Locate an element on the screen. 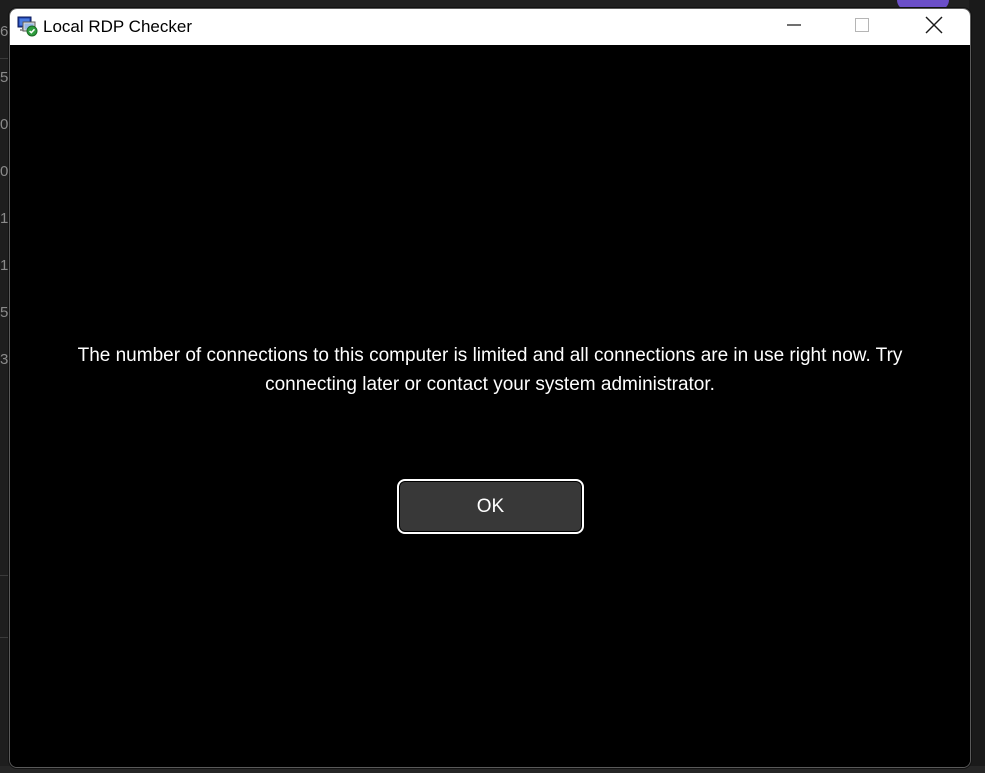 This screenshot has height=773, width=985. title-bar: Local RDP Checker is located at coordinates (490, 27).